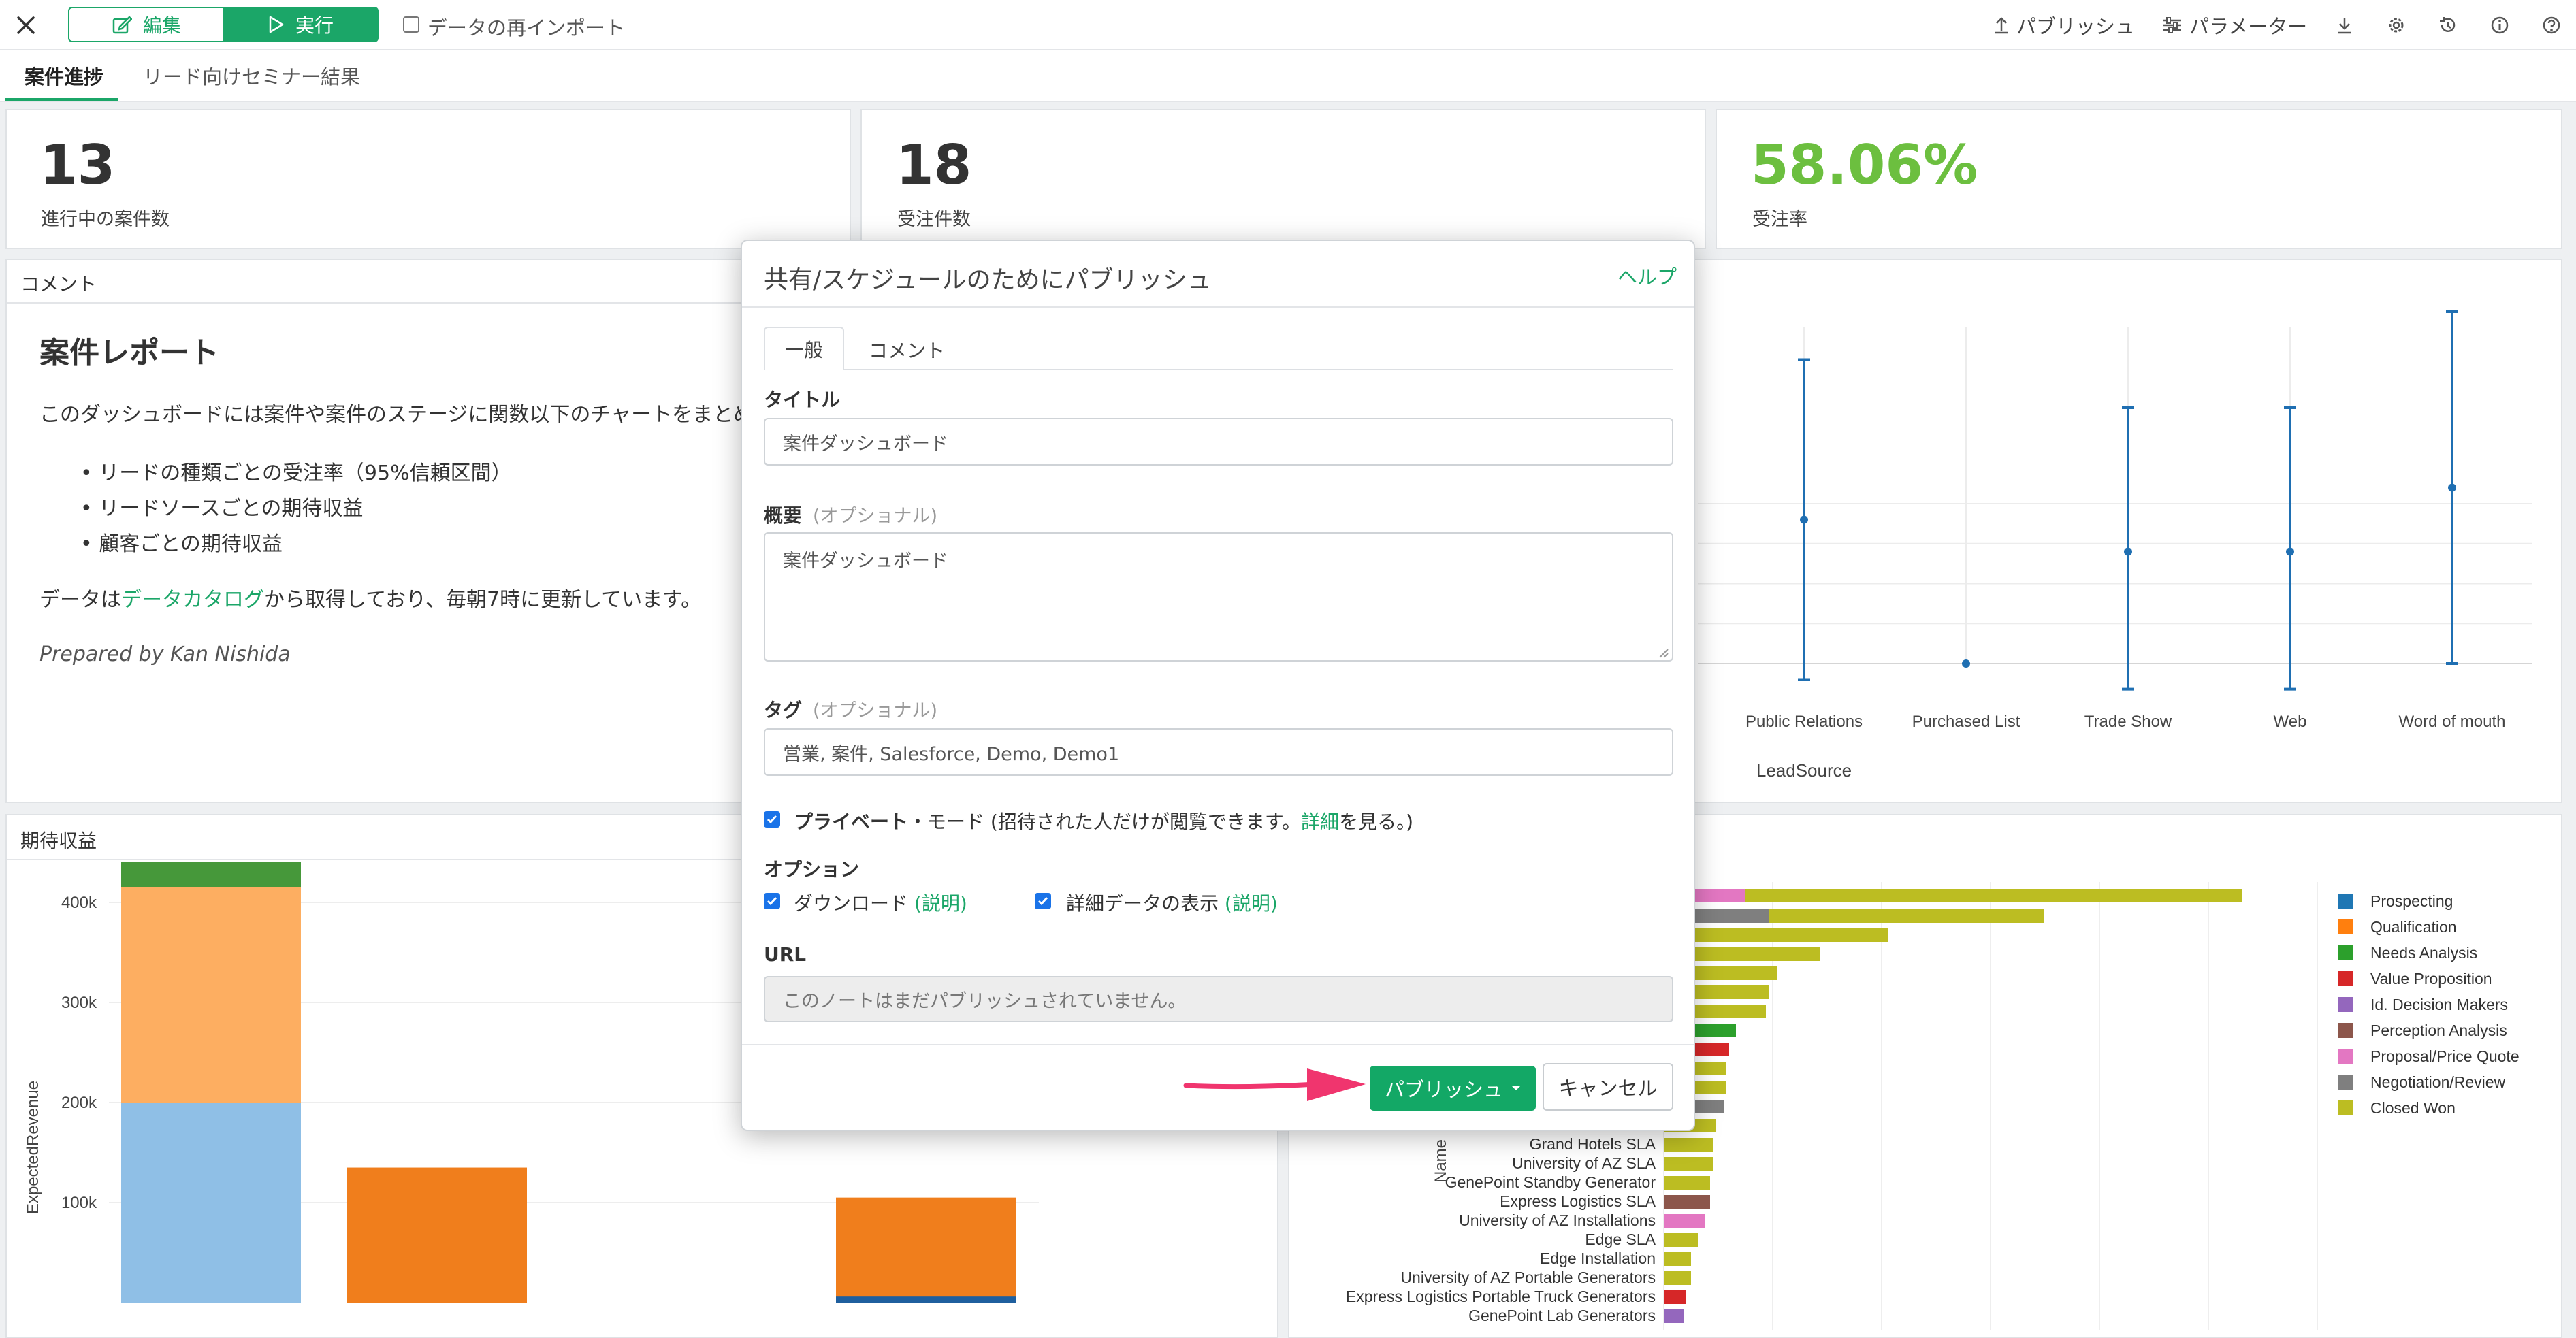  What do you see at coordinates (2424, 953) in the screenshot?
I see `legend-label: Needs Analysis` at bounding box center [2424, 953].